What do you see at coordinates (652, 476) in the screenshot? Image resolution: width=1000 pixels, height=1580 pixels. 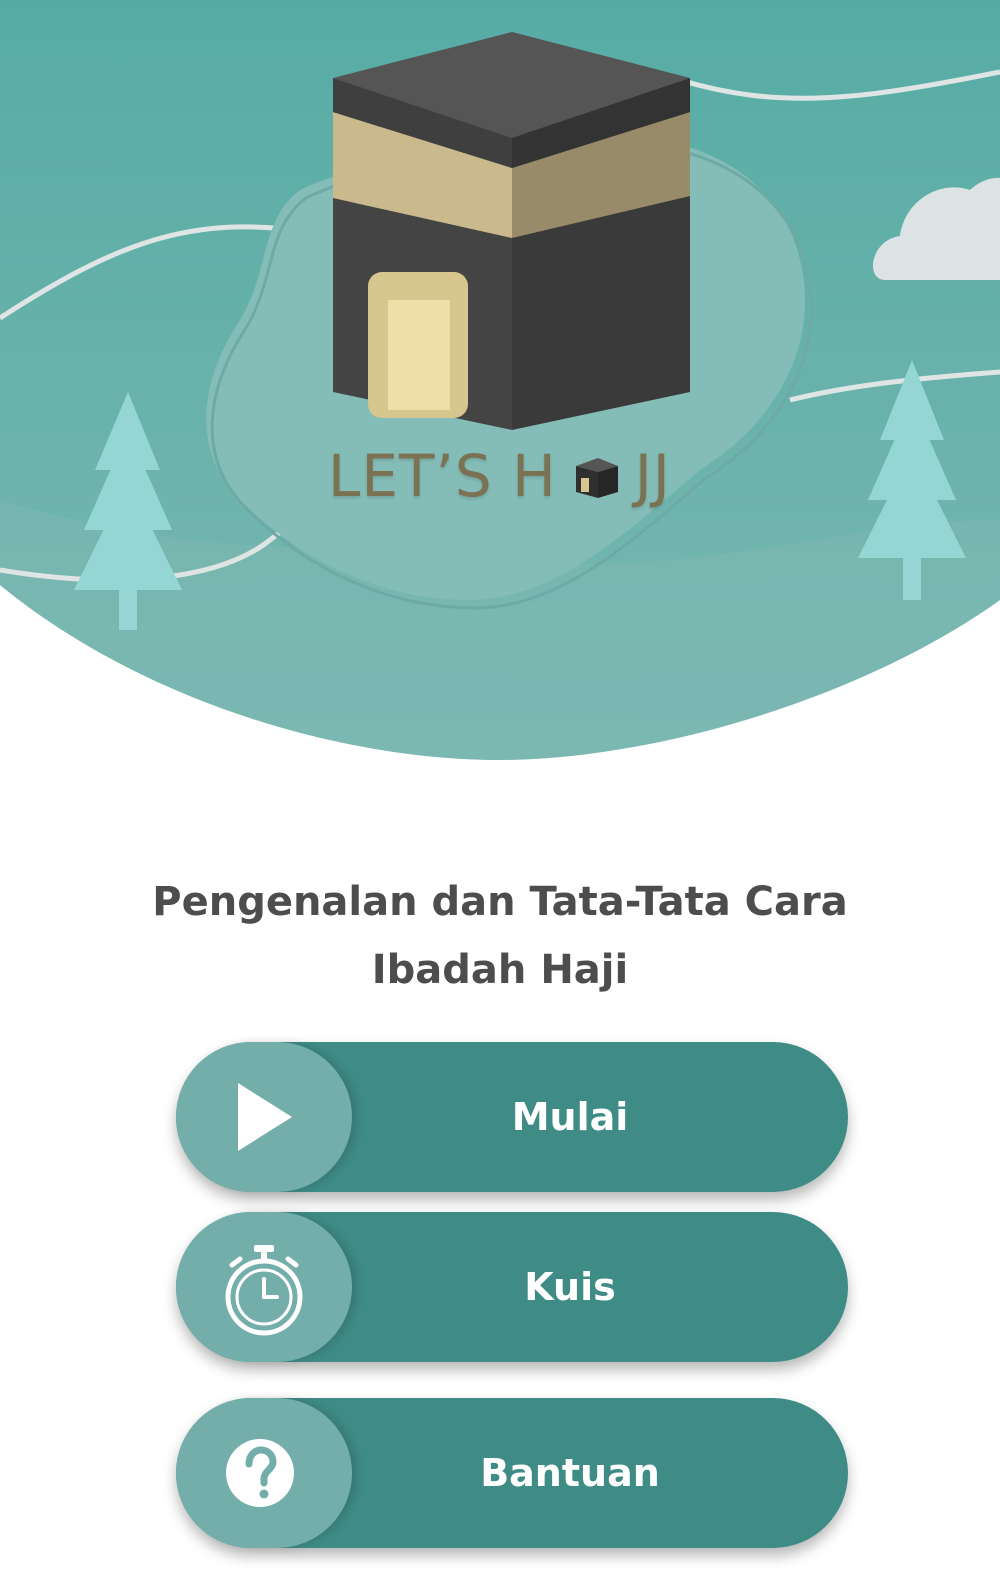 I see `logo-text-right: JJ` at bounding box center [652, 476].